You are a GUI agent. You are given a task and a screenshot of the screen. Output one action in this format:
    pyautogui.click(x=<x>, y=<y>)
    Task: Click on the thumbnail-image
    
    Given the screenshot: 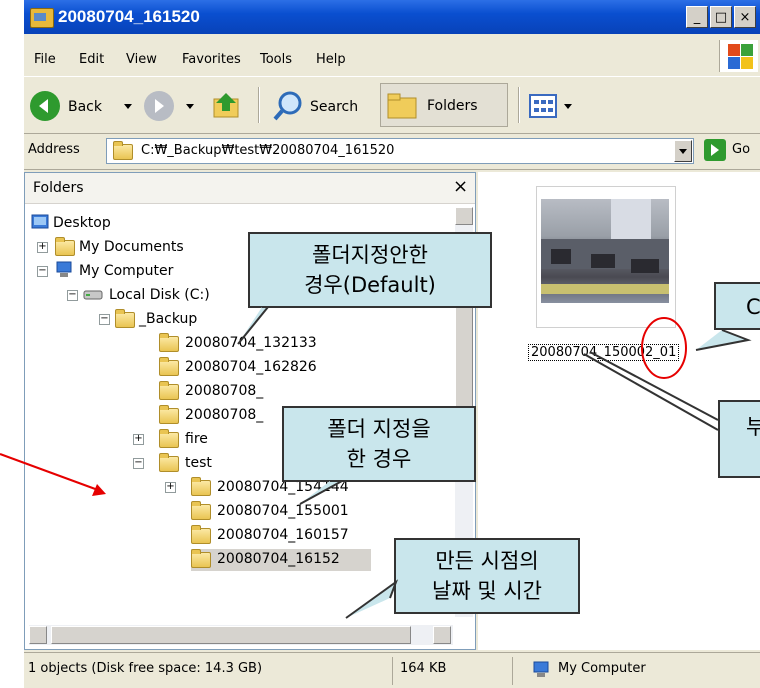 What is the action you would take?
    pyautogui.click(x=605, y=251)
    